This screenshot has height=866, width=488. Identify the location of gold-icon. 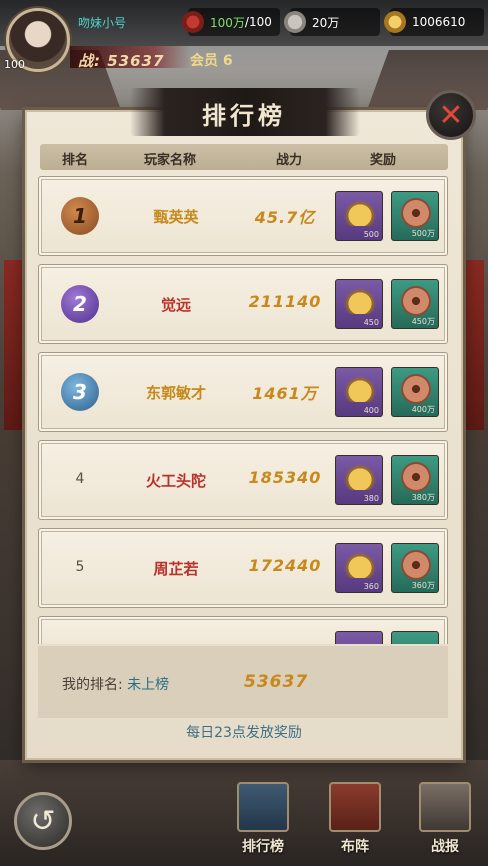
(395, 22).